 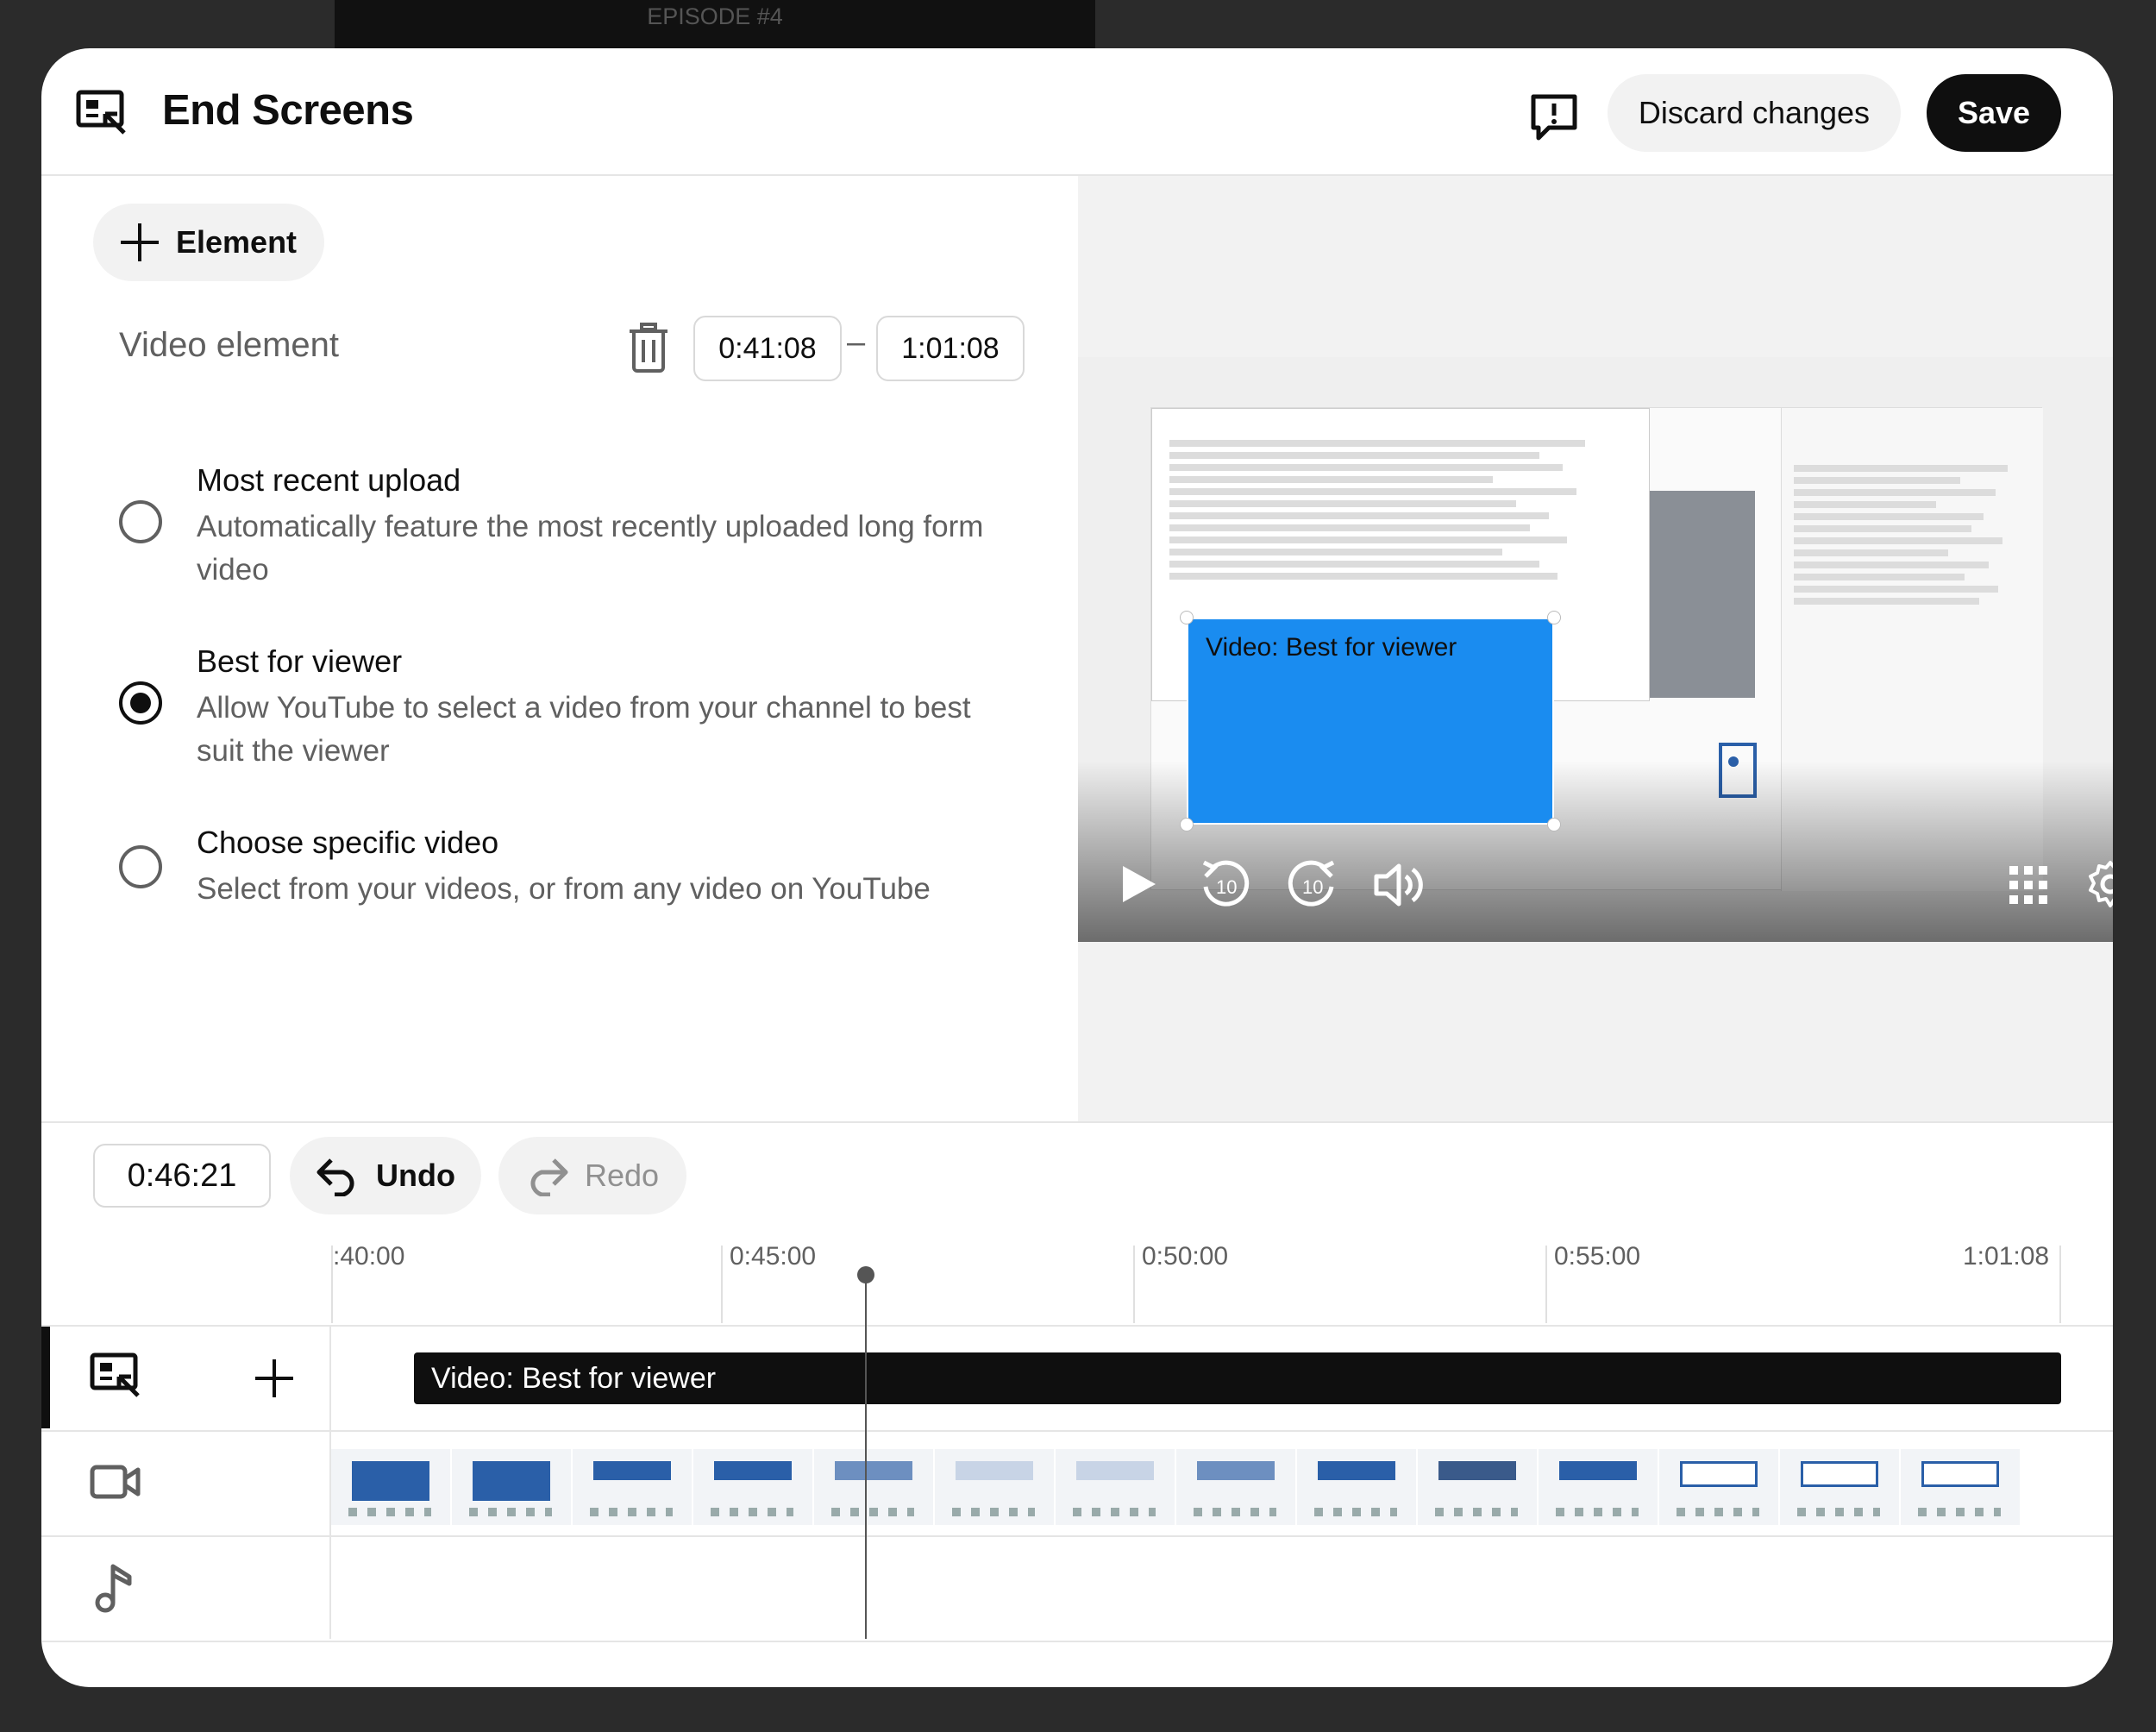 I want to click on resize-handle-bottom-right, so click(x=1554, y=825).